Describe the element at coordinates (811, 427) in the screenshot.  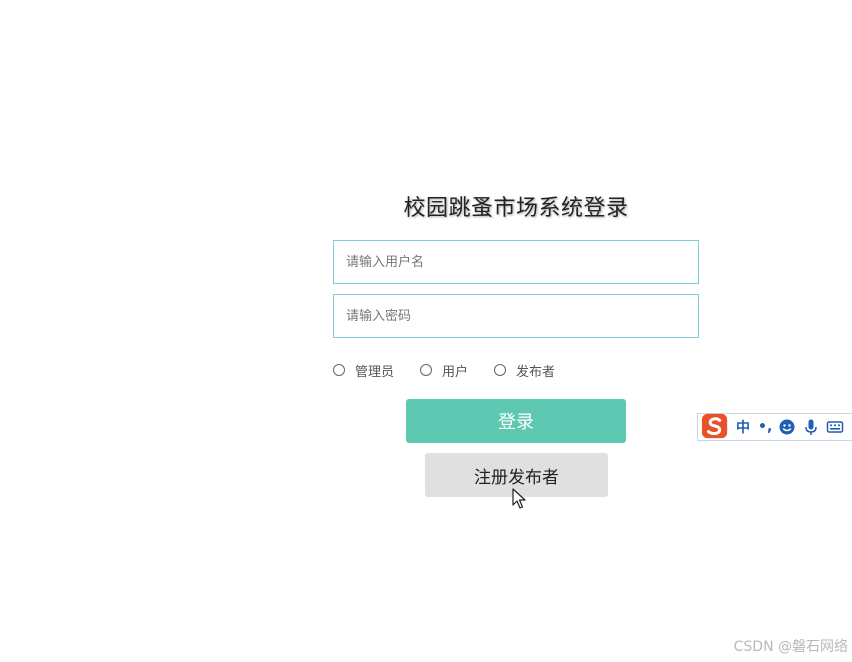
I see `microphone-icon` at that location.